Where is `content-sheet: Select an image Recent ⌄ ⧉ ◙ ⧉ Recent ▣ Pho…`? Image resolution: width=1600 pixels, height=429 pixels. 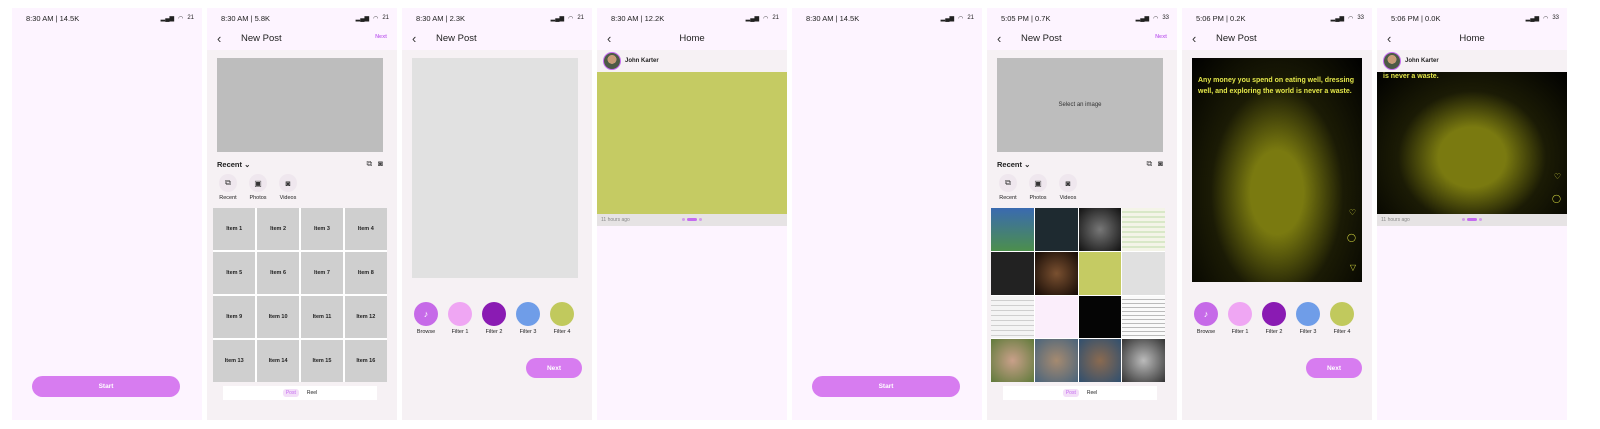 content-sheet: Select an image Recent ⌄ ⧉ ◙ ⧉ Recent ▣ Pho… is located at coordinates (1082, 235).